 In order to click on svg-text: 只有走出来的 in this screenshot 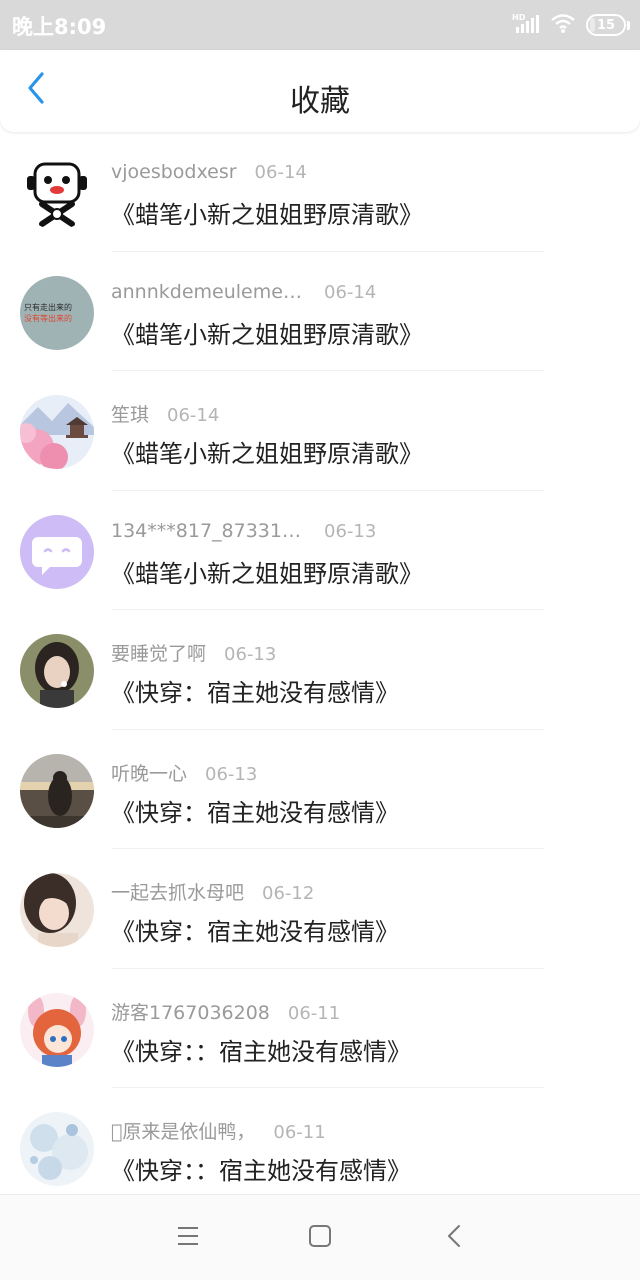, I will do `click(48, 307)`.